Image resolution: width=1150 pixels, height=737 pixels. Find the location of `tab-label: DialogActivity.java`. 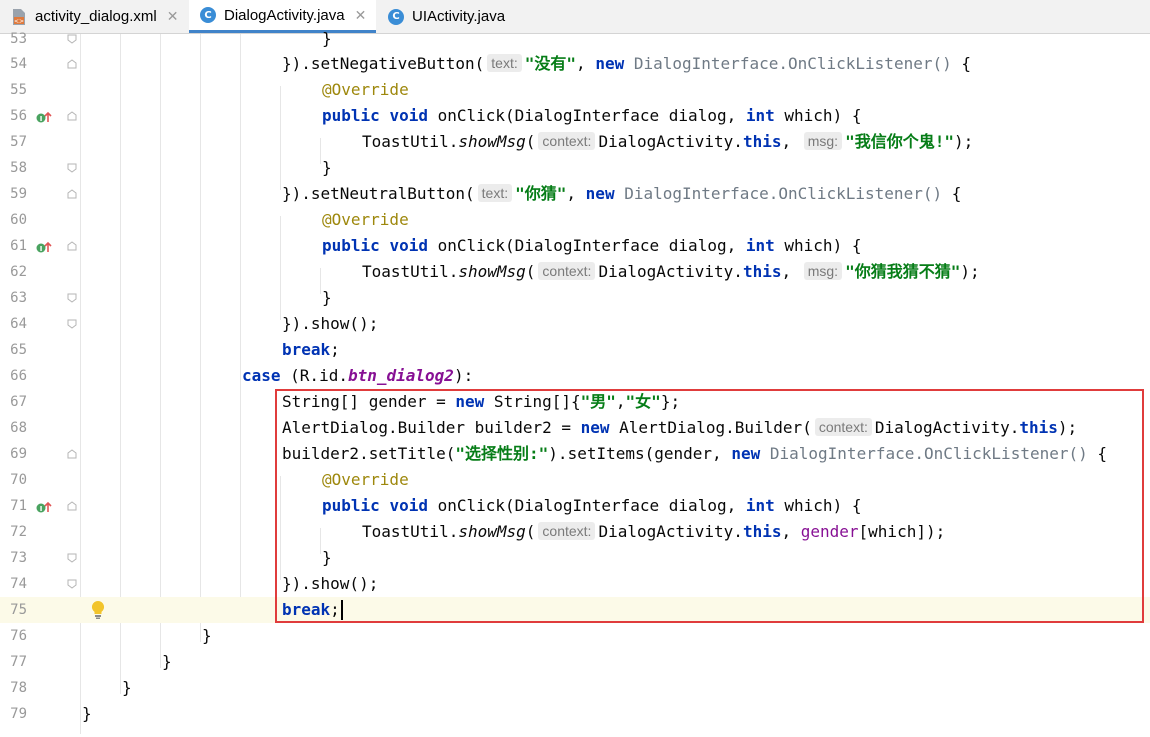

tab-label: DialogActivity.java is located at coordinates (284, 15).